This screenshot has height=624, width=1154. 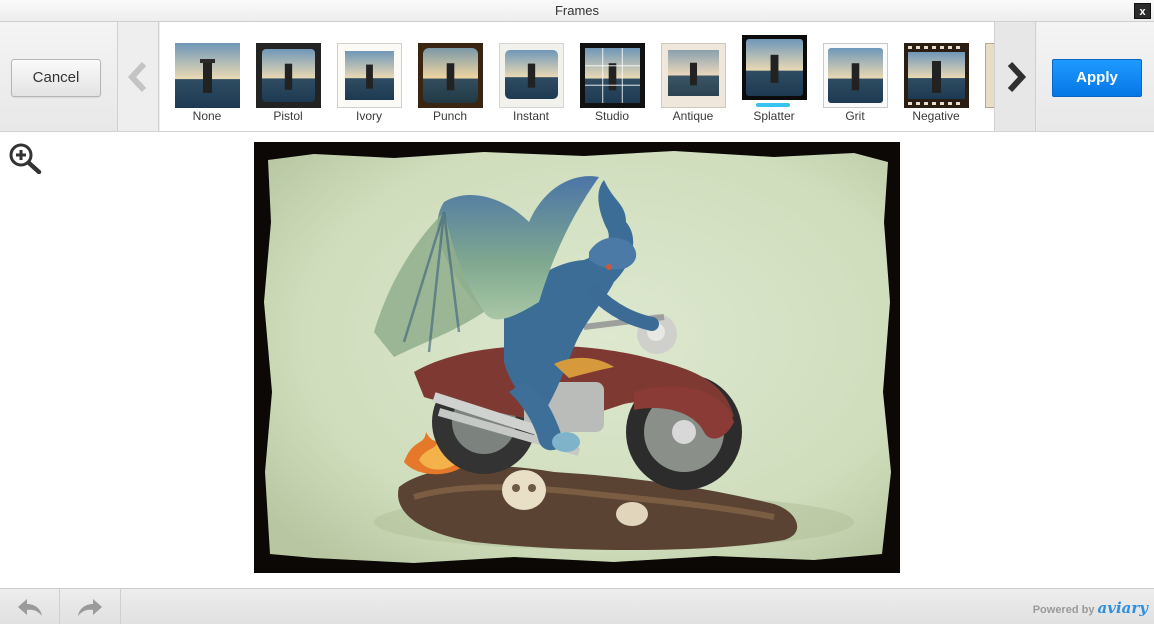 I want to click on apply-button: Apply, so click(x=1097, y=78).